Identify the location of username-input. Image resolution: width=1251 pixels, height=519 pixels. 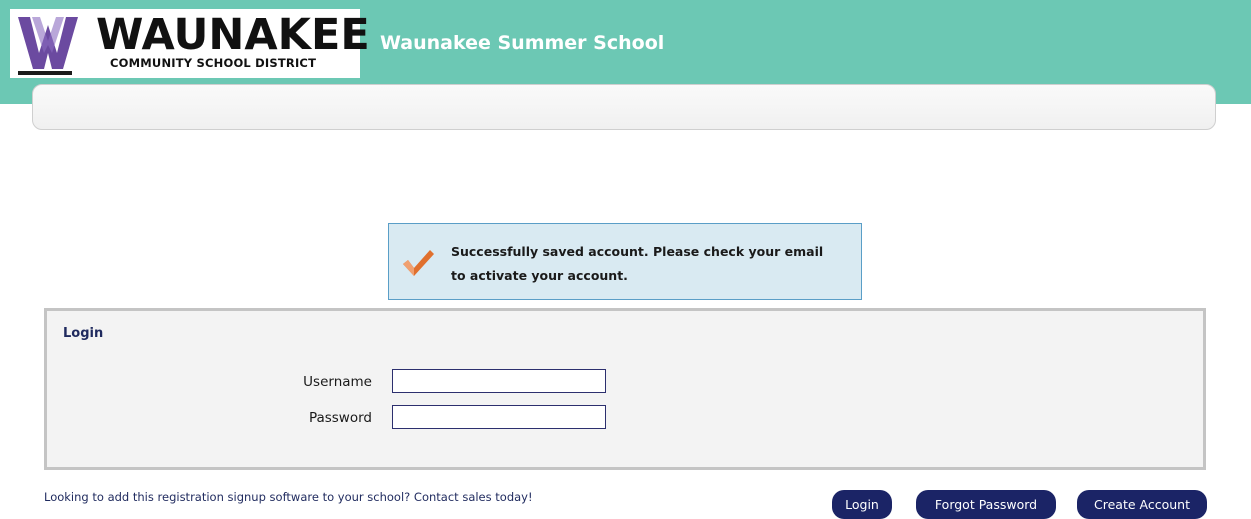
(499, 381).